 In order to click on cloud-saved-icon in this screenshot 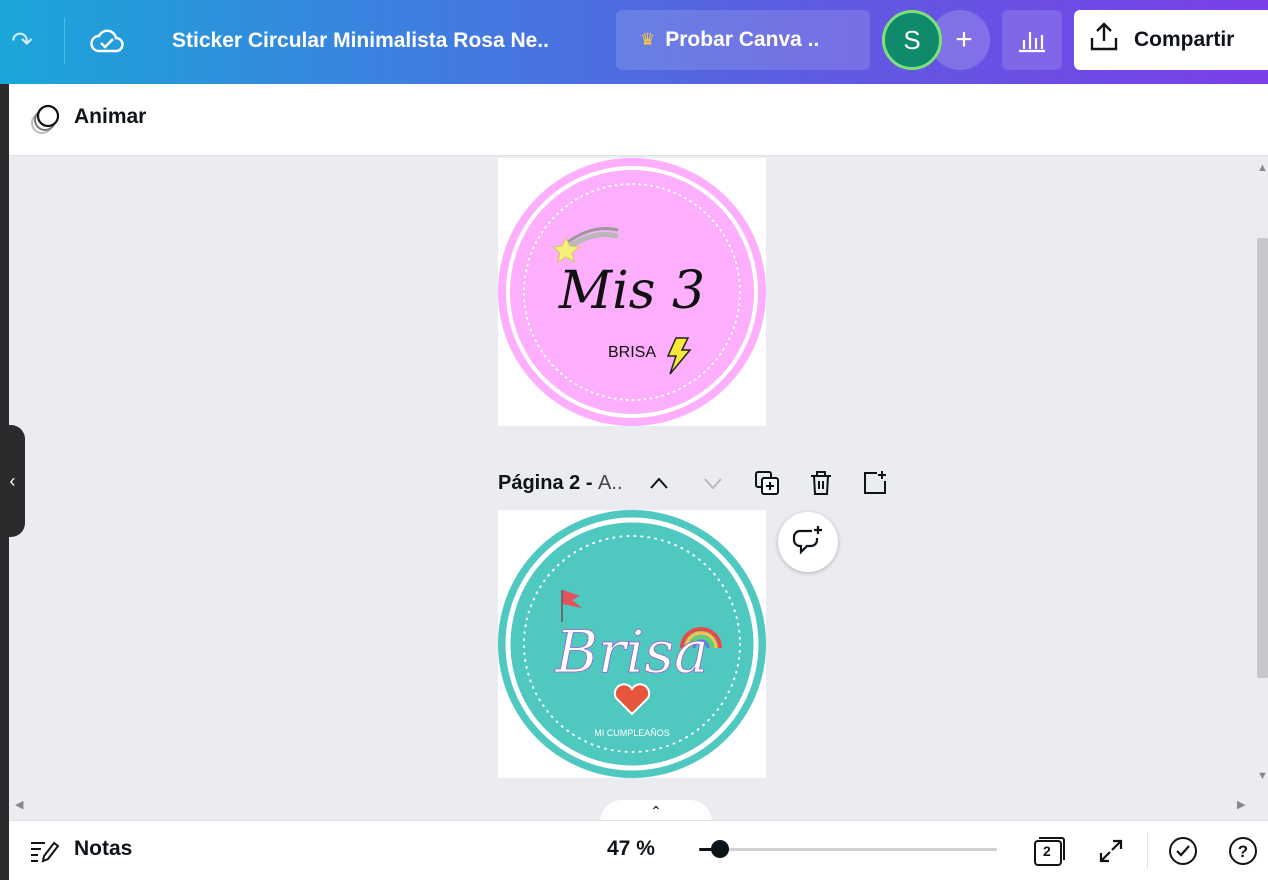, I will do `click(107, 41)`.